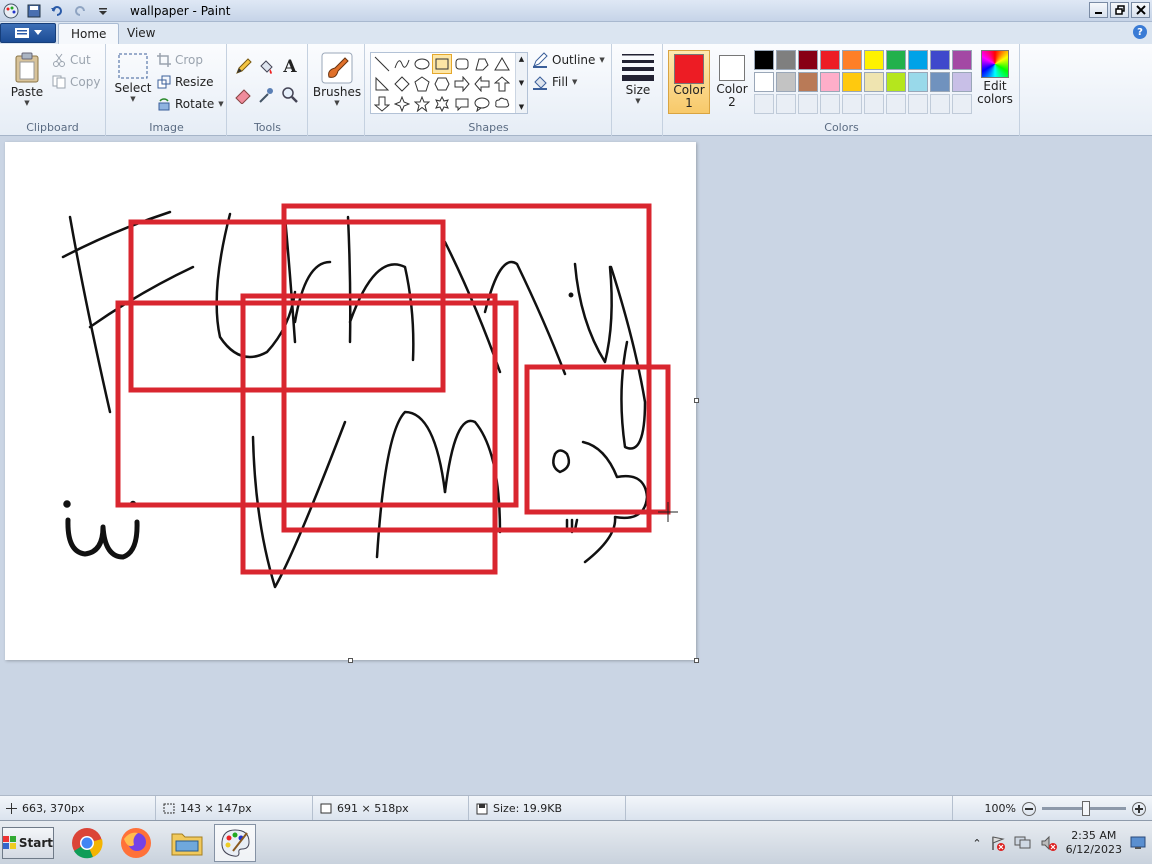 This screenshot has width=1152, height=864. I want to click on color-picker-icon, so click(266, 95).